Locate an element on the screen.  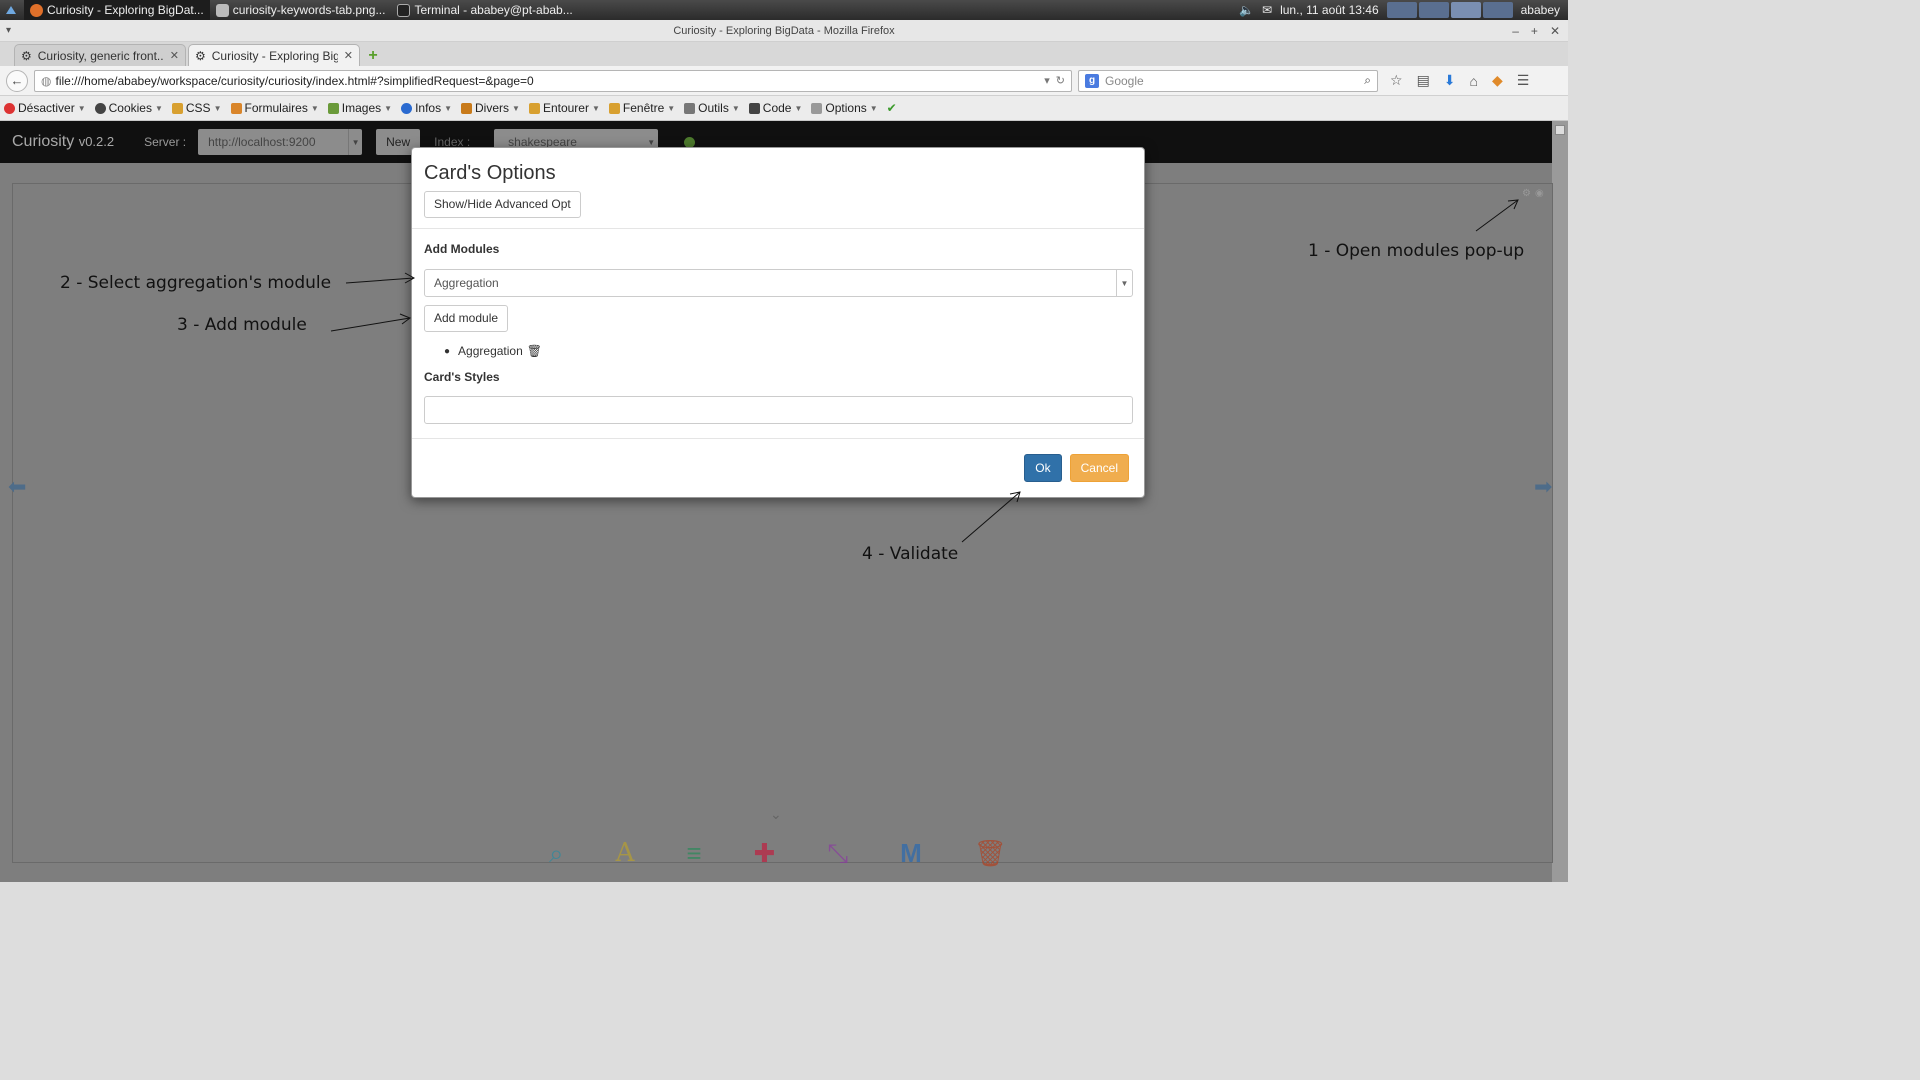
trash-module-icon: 🗑 is located at coordinates (990, 854).